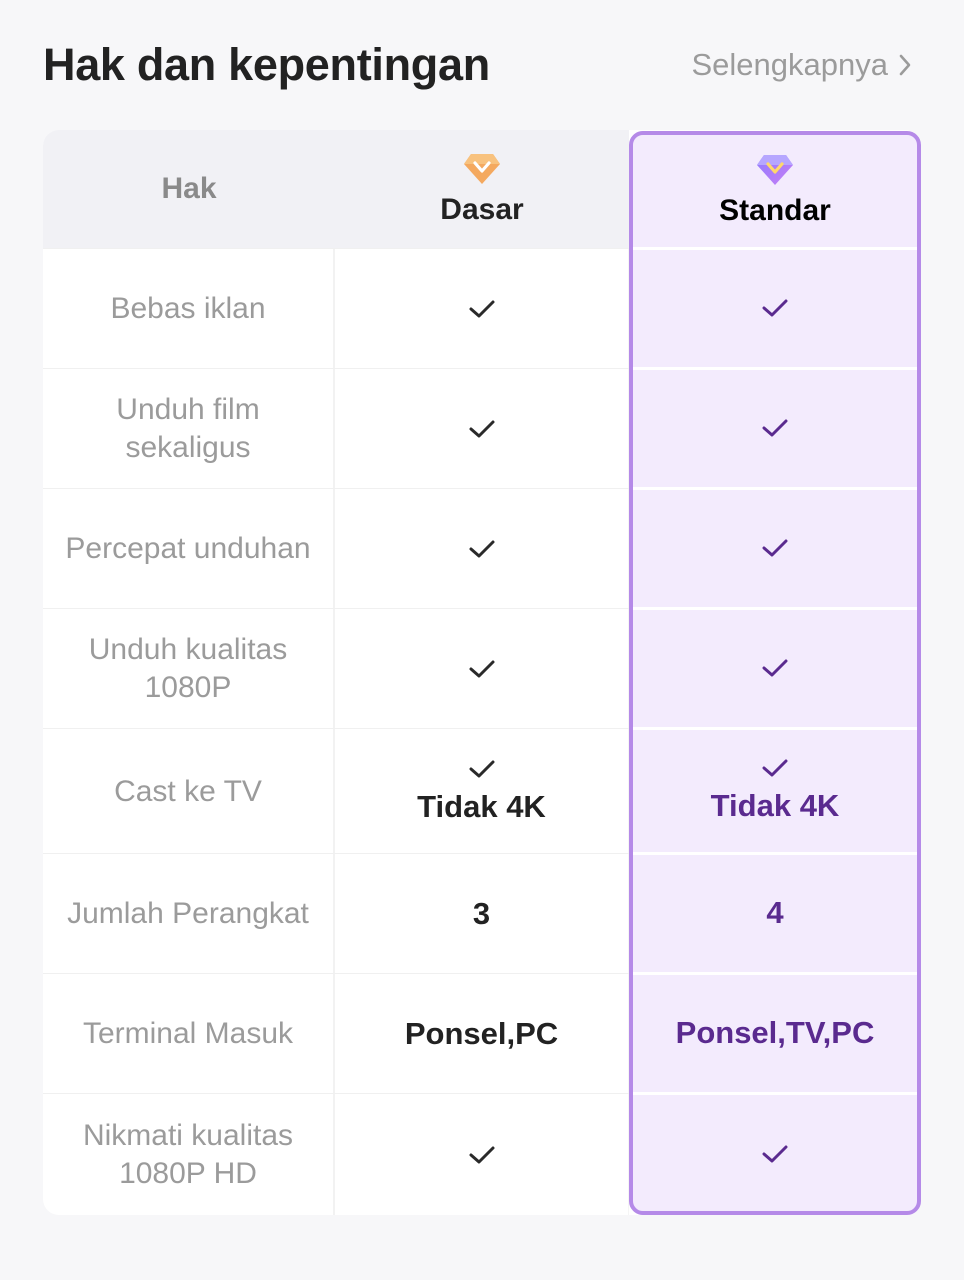  I want to click on basic-plan-text: Ponsel,PC, so click(481, 1033).